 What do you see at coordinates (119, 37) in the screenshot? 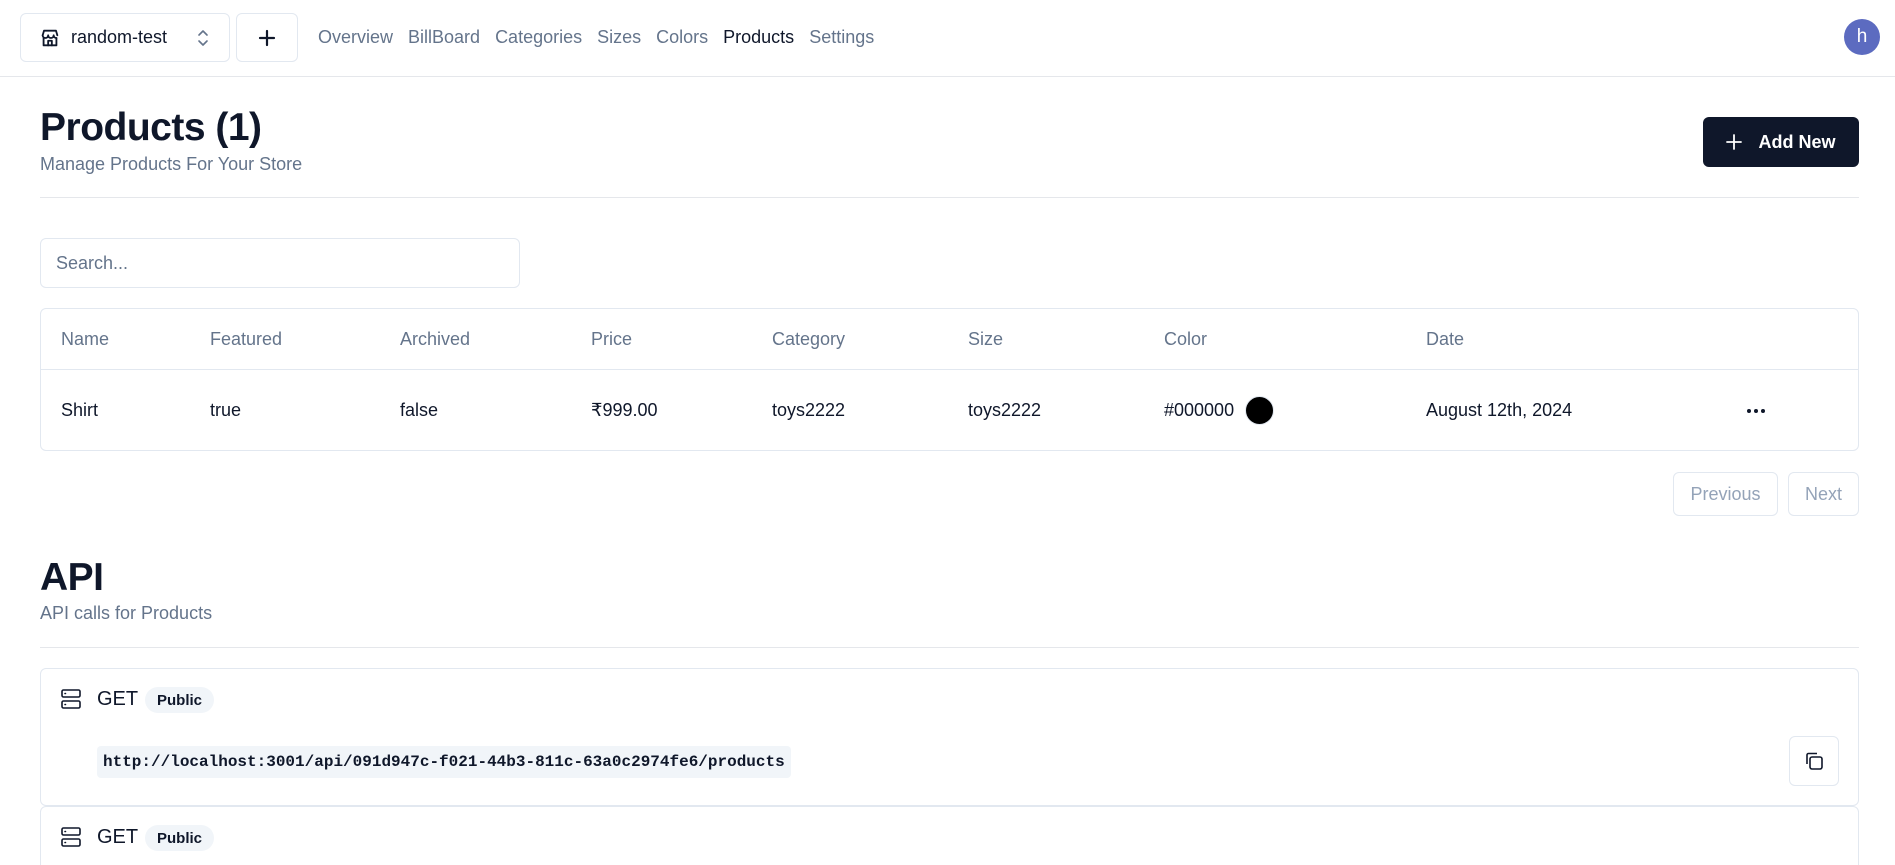
I see `store-name: random-test` at bounding box center [119, 37].